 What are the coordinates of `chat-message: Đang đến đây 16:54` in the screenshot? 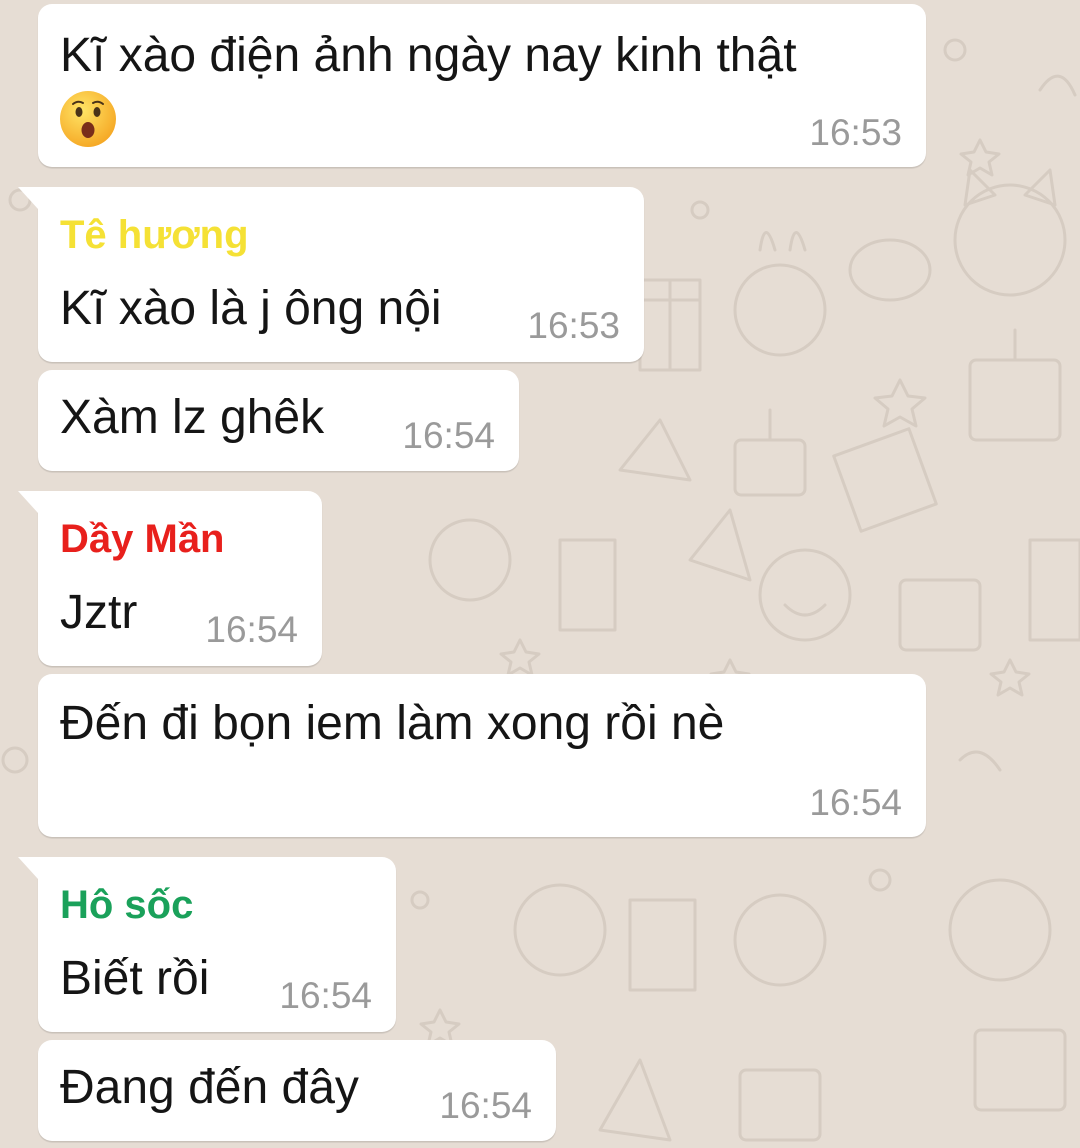 It's located at (297, 1090).